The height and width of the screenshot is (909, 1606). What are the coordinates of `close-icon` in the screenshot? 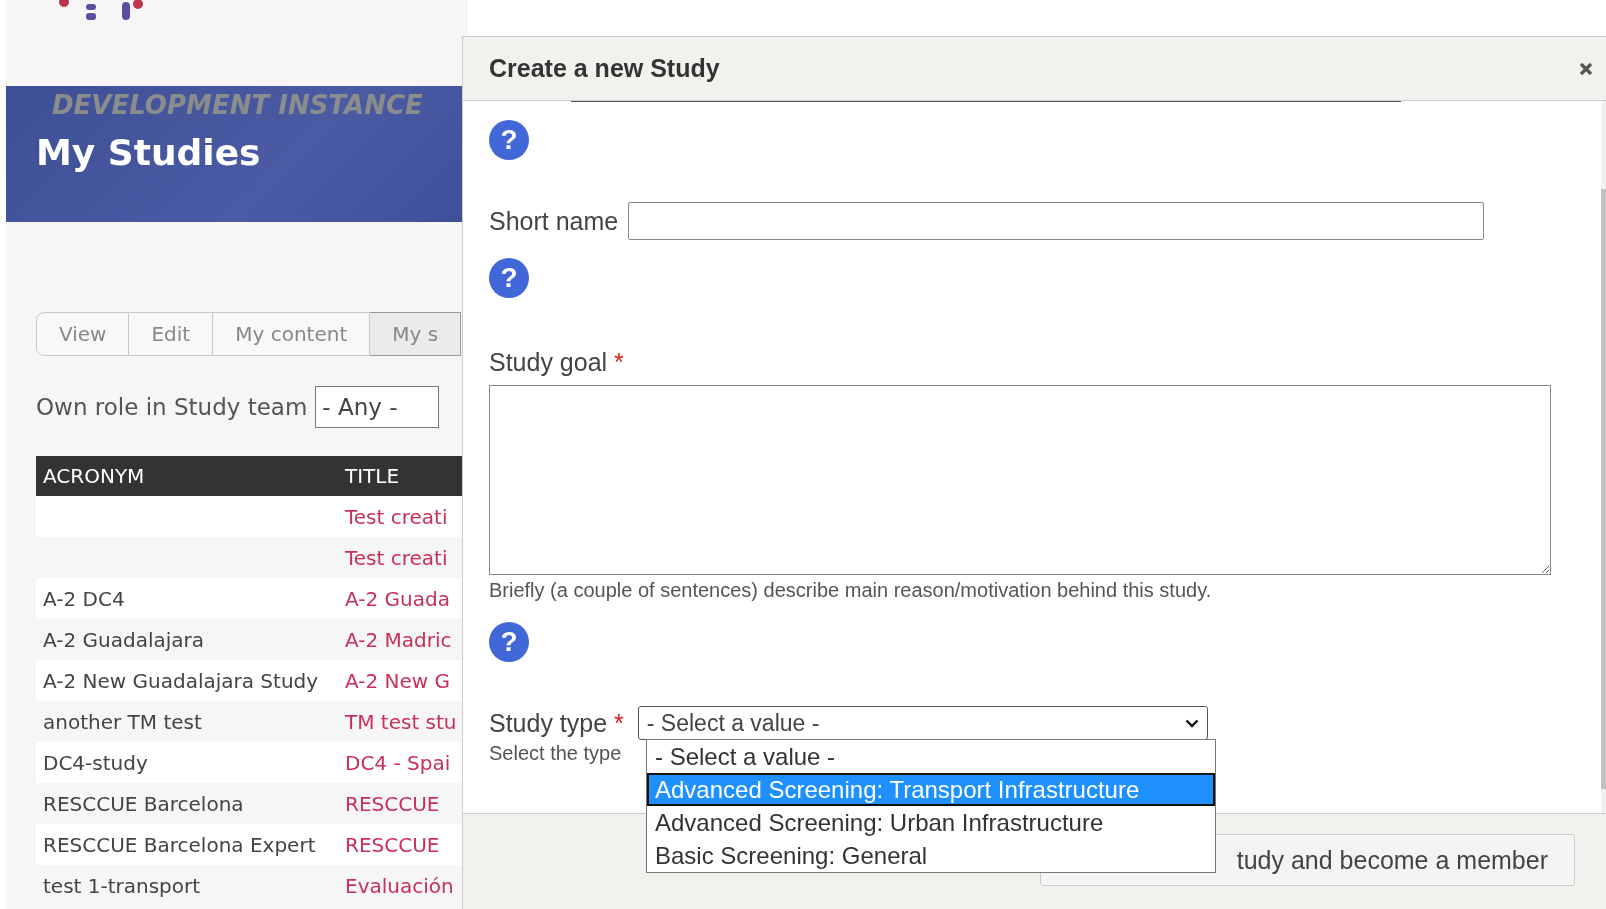 It's located at (1586, 68).